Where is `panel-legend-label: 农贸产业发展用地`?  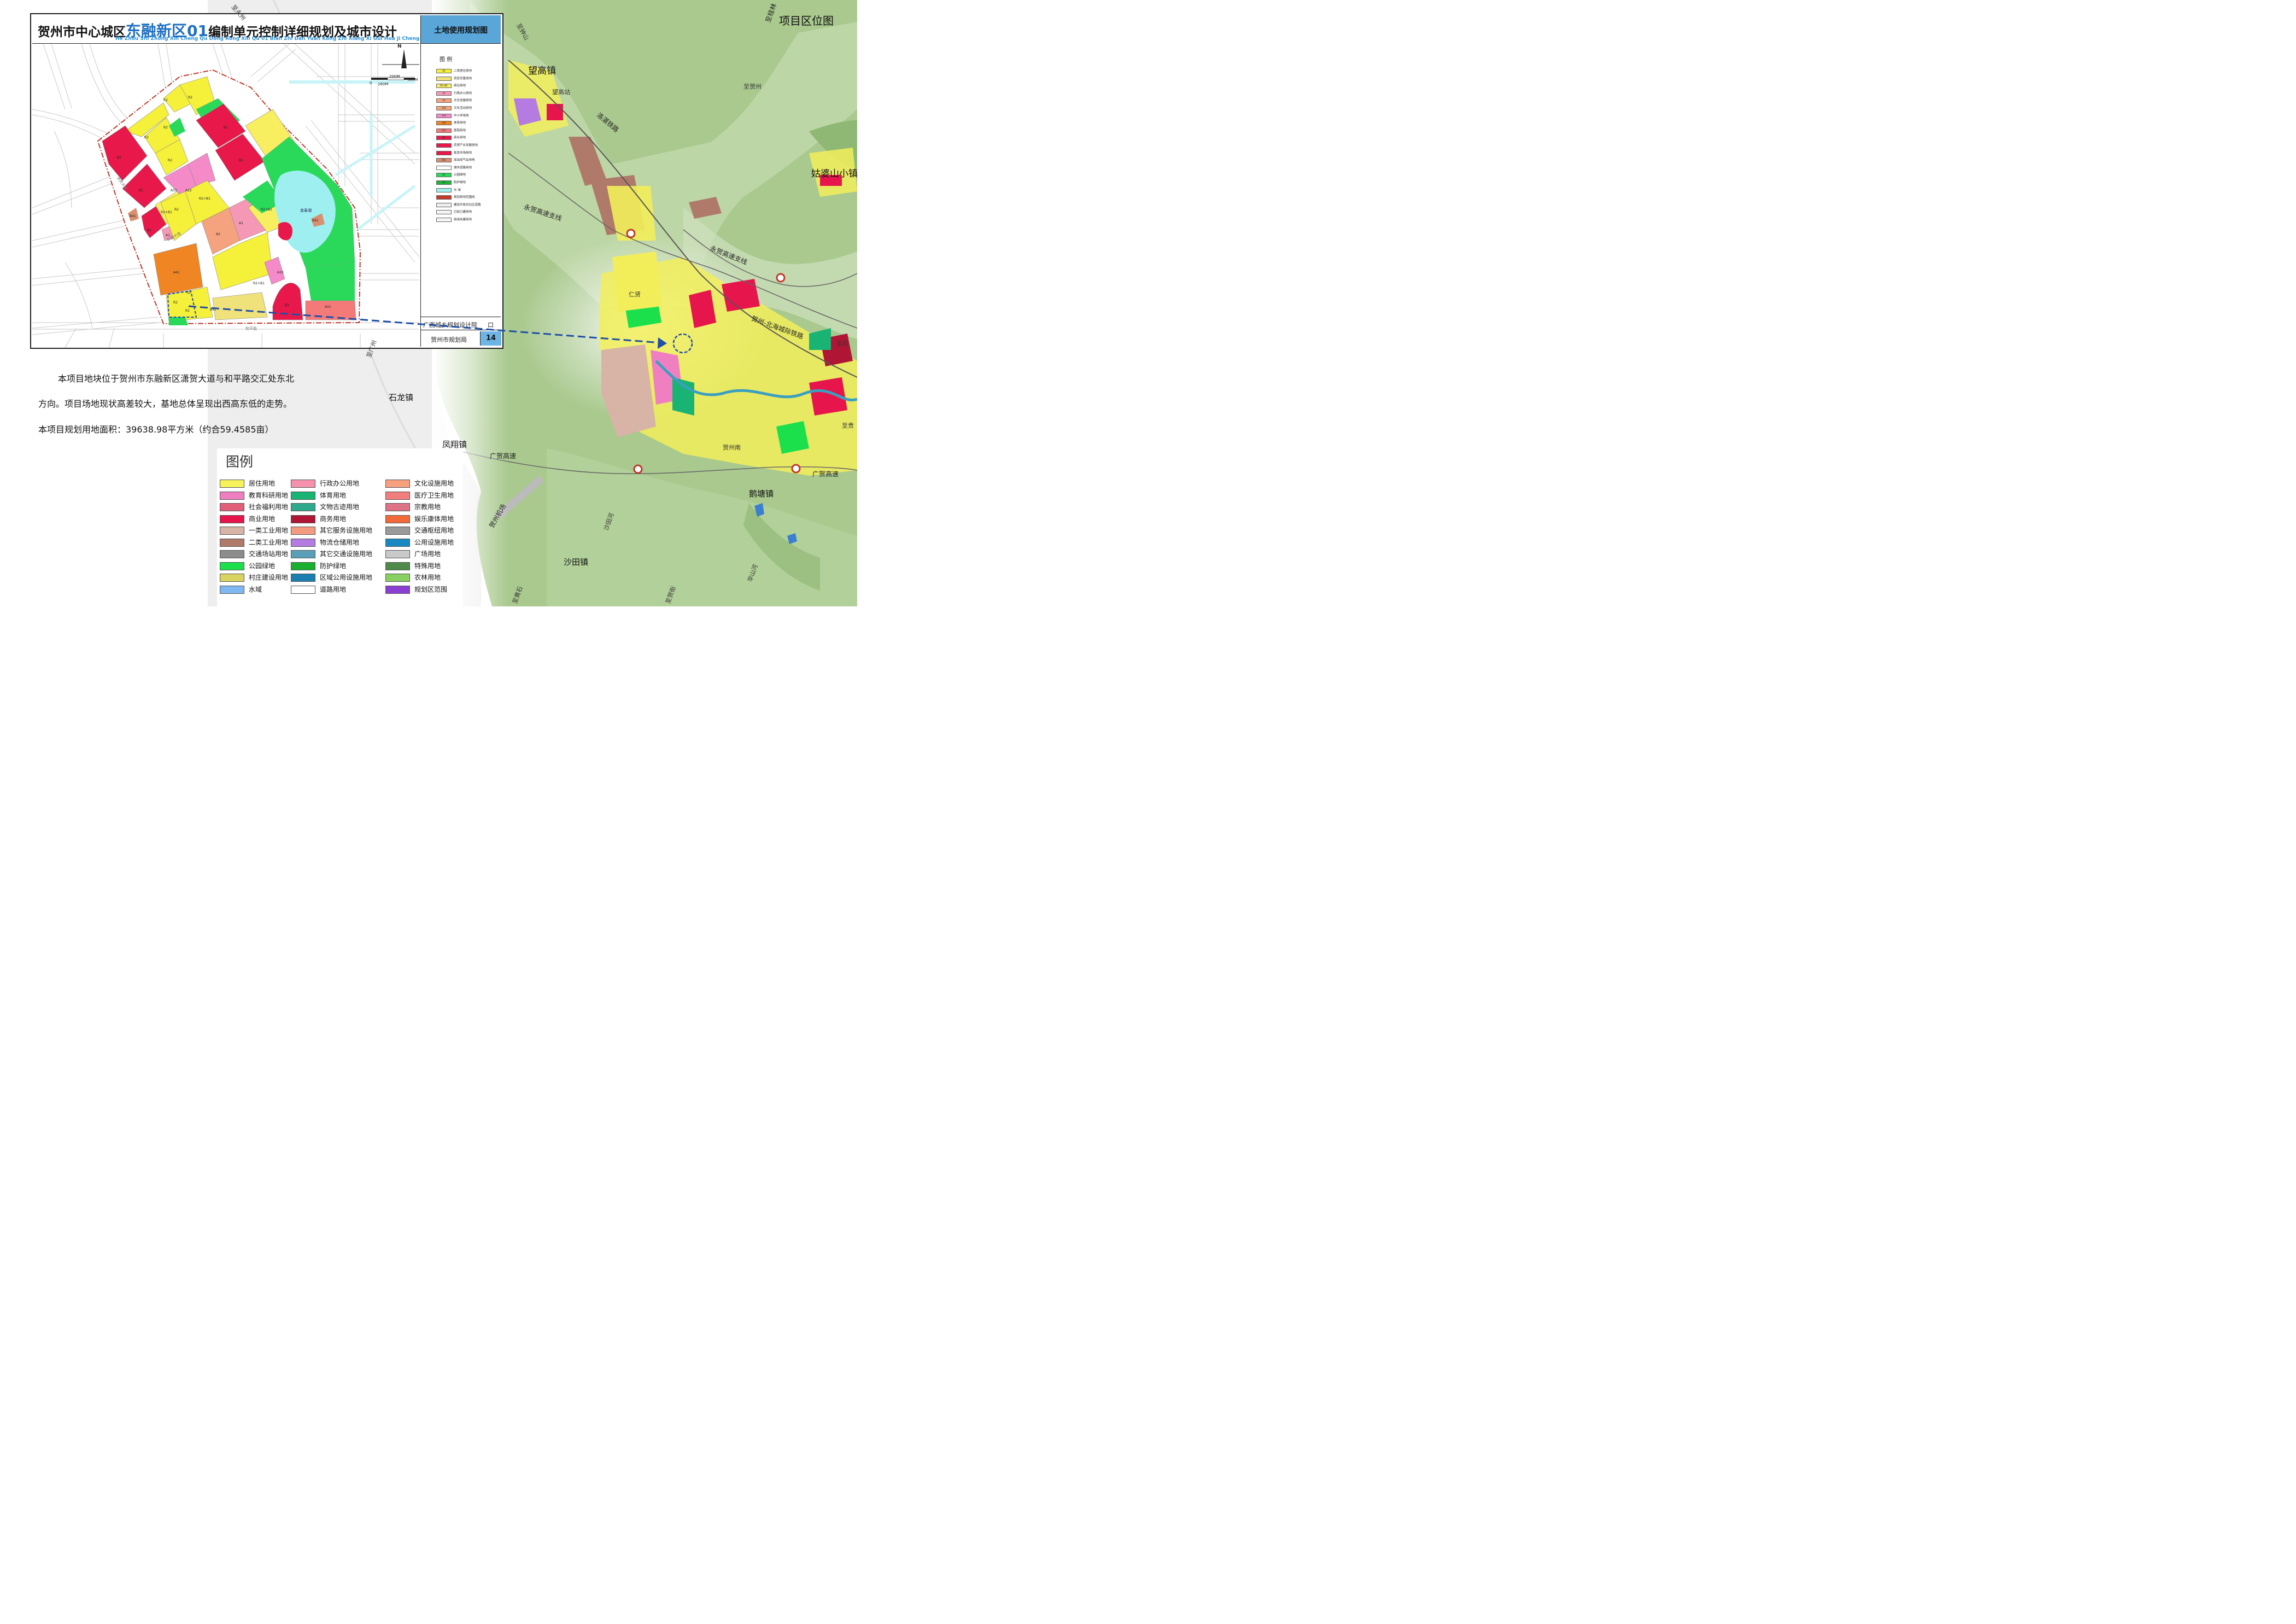
panel-legend-label: 农贸产业发展用地 is located at coordinates (466, 145).